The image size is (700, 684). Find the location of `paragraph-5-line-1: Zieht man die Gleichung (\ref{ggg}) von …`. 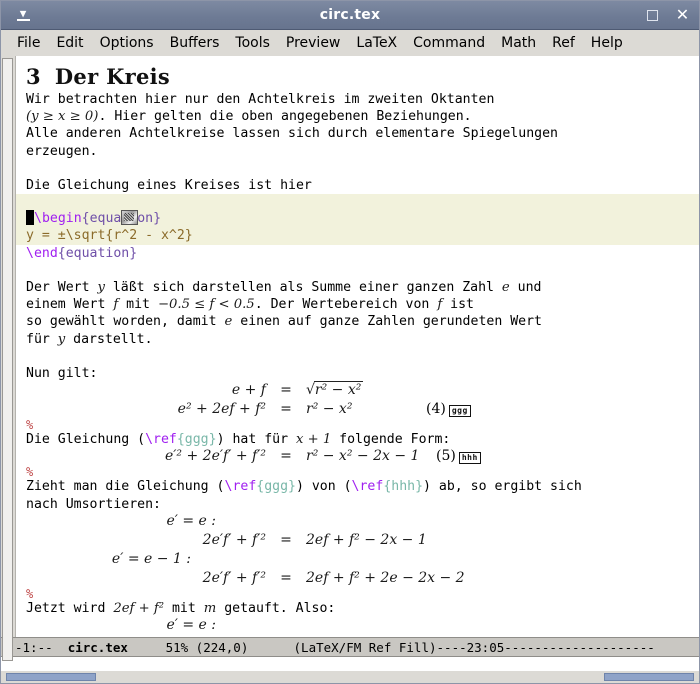

paragraph-5-line-1: Zieht man die Gleichung (\ref{ggg}) von … is located at coordinates (357, 486).